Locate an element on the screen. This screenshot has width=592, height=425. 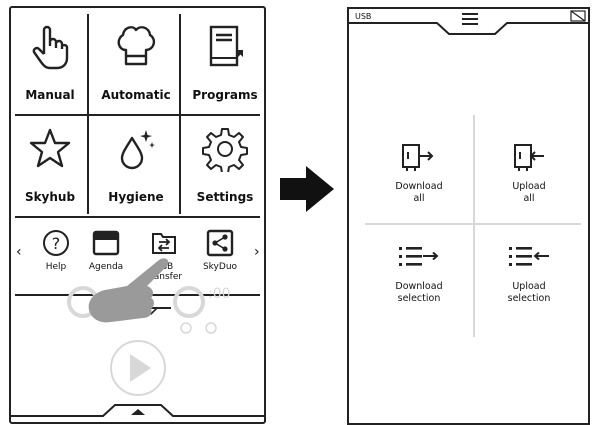
settings-label: Settings is located at coordinates (225, 197).